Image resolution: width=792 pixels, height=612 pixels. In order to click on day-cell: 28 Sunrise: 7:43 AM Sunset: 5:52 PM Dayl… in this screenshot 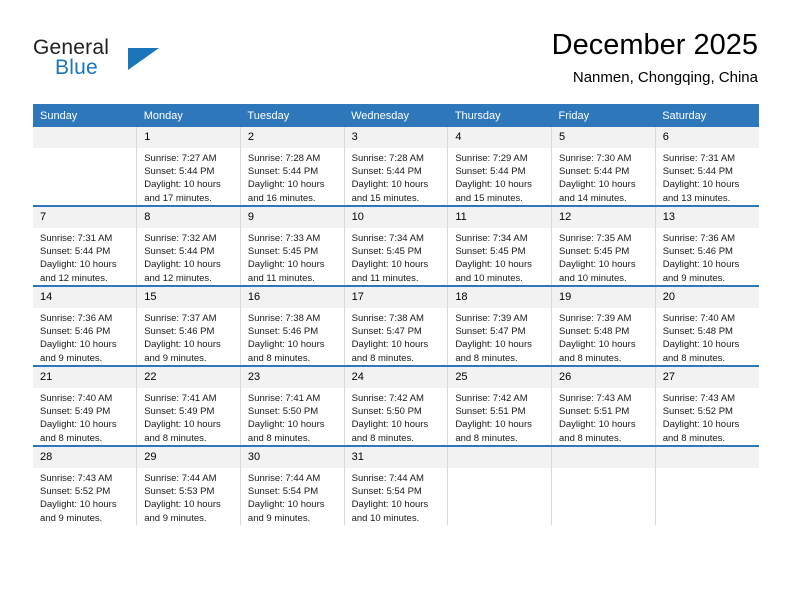, I will do `click(85, 485)`.